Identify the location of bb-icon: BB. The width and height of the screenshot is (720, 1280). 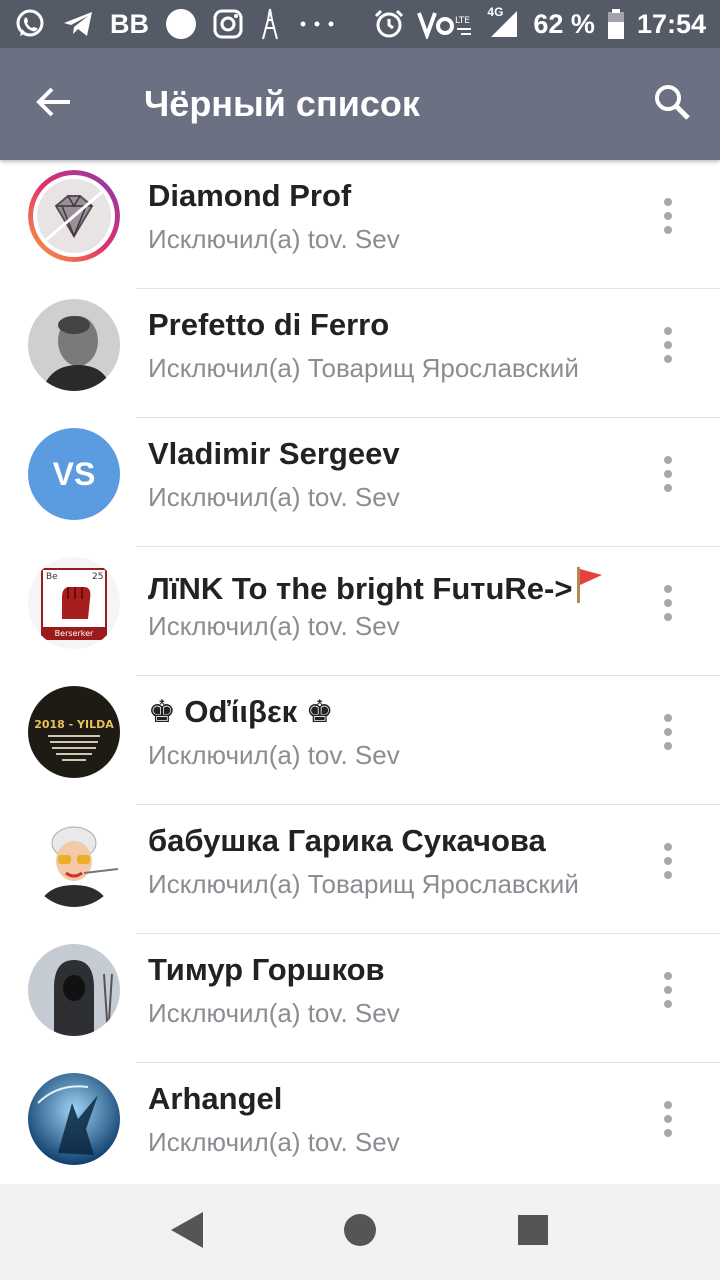
(129, 23).